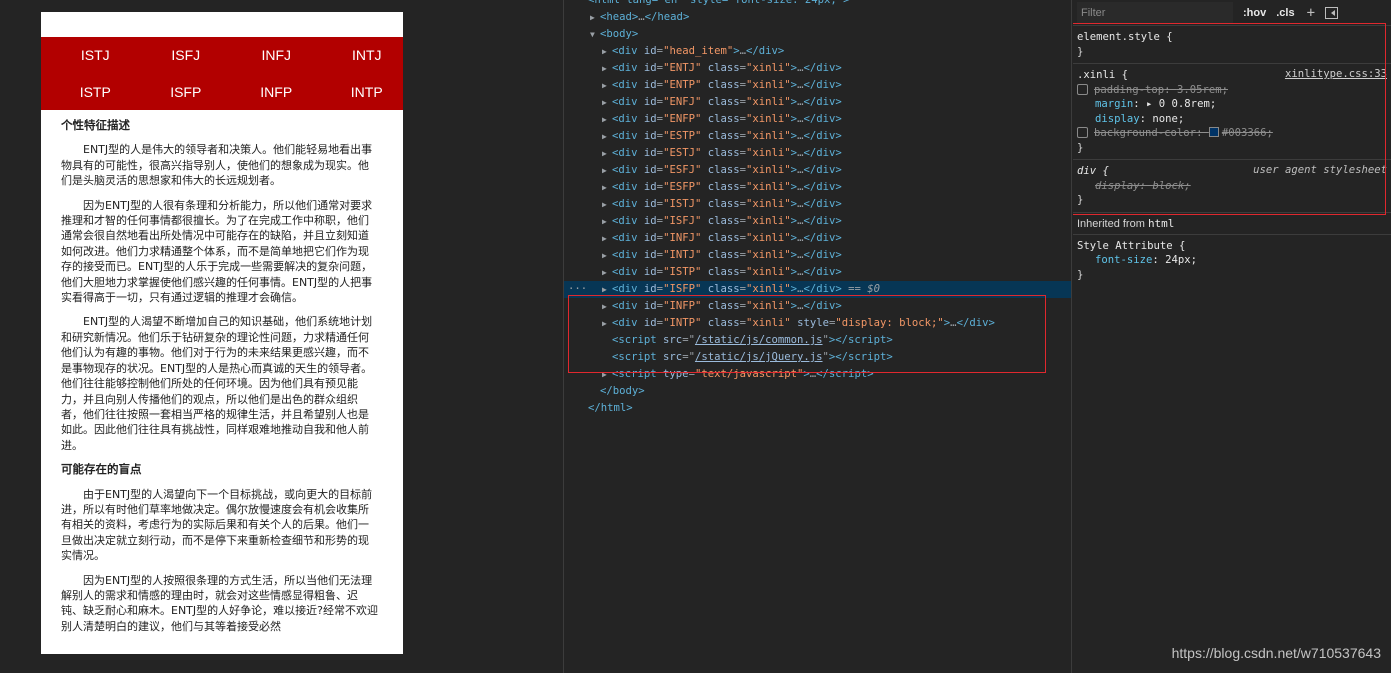 The width and height of the screenshot is (1391, 673). Describe the element at coordinates (177, 92) in the screenshot. I see `type-link-isfp: ISFP` at that location.